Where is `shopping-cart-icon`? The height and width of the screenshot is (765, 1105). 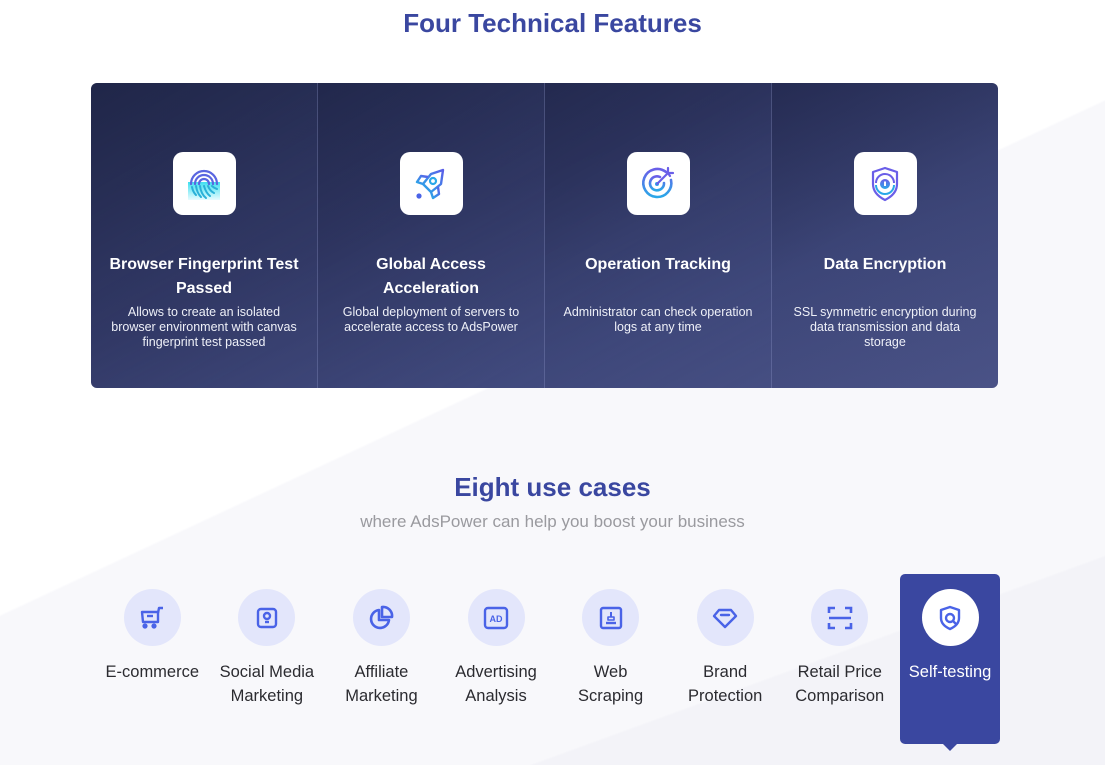
shopping-cart-icon is located at coordinates (152, 617).